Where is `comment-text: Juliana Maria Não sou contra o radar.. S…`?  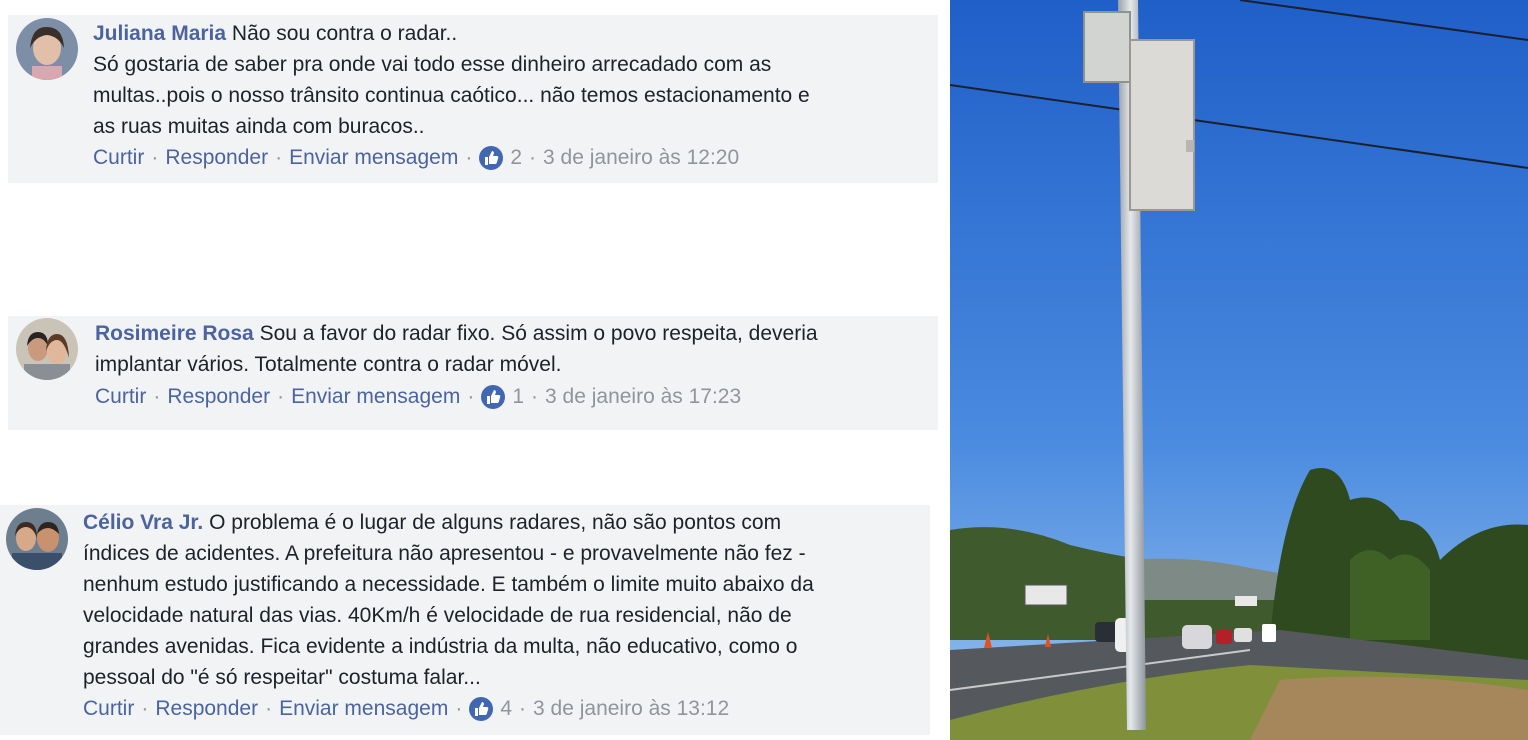
comment-text: Juliana Maria Não sou contra o radar.. S… is located at coordinates (451, 80).